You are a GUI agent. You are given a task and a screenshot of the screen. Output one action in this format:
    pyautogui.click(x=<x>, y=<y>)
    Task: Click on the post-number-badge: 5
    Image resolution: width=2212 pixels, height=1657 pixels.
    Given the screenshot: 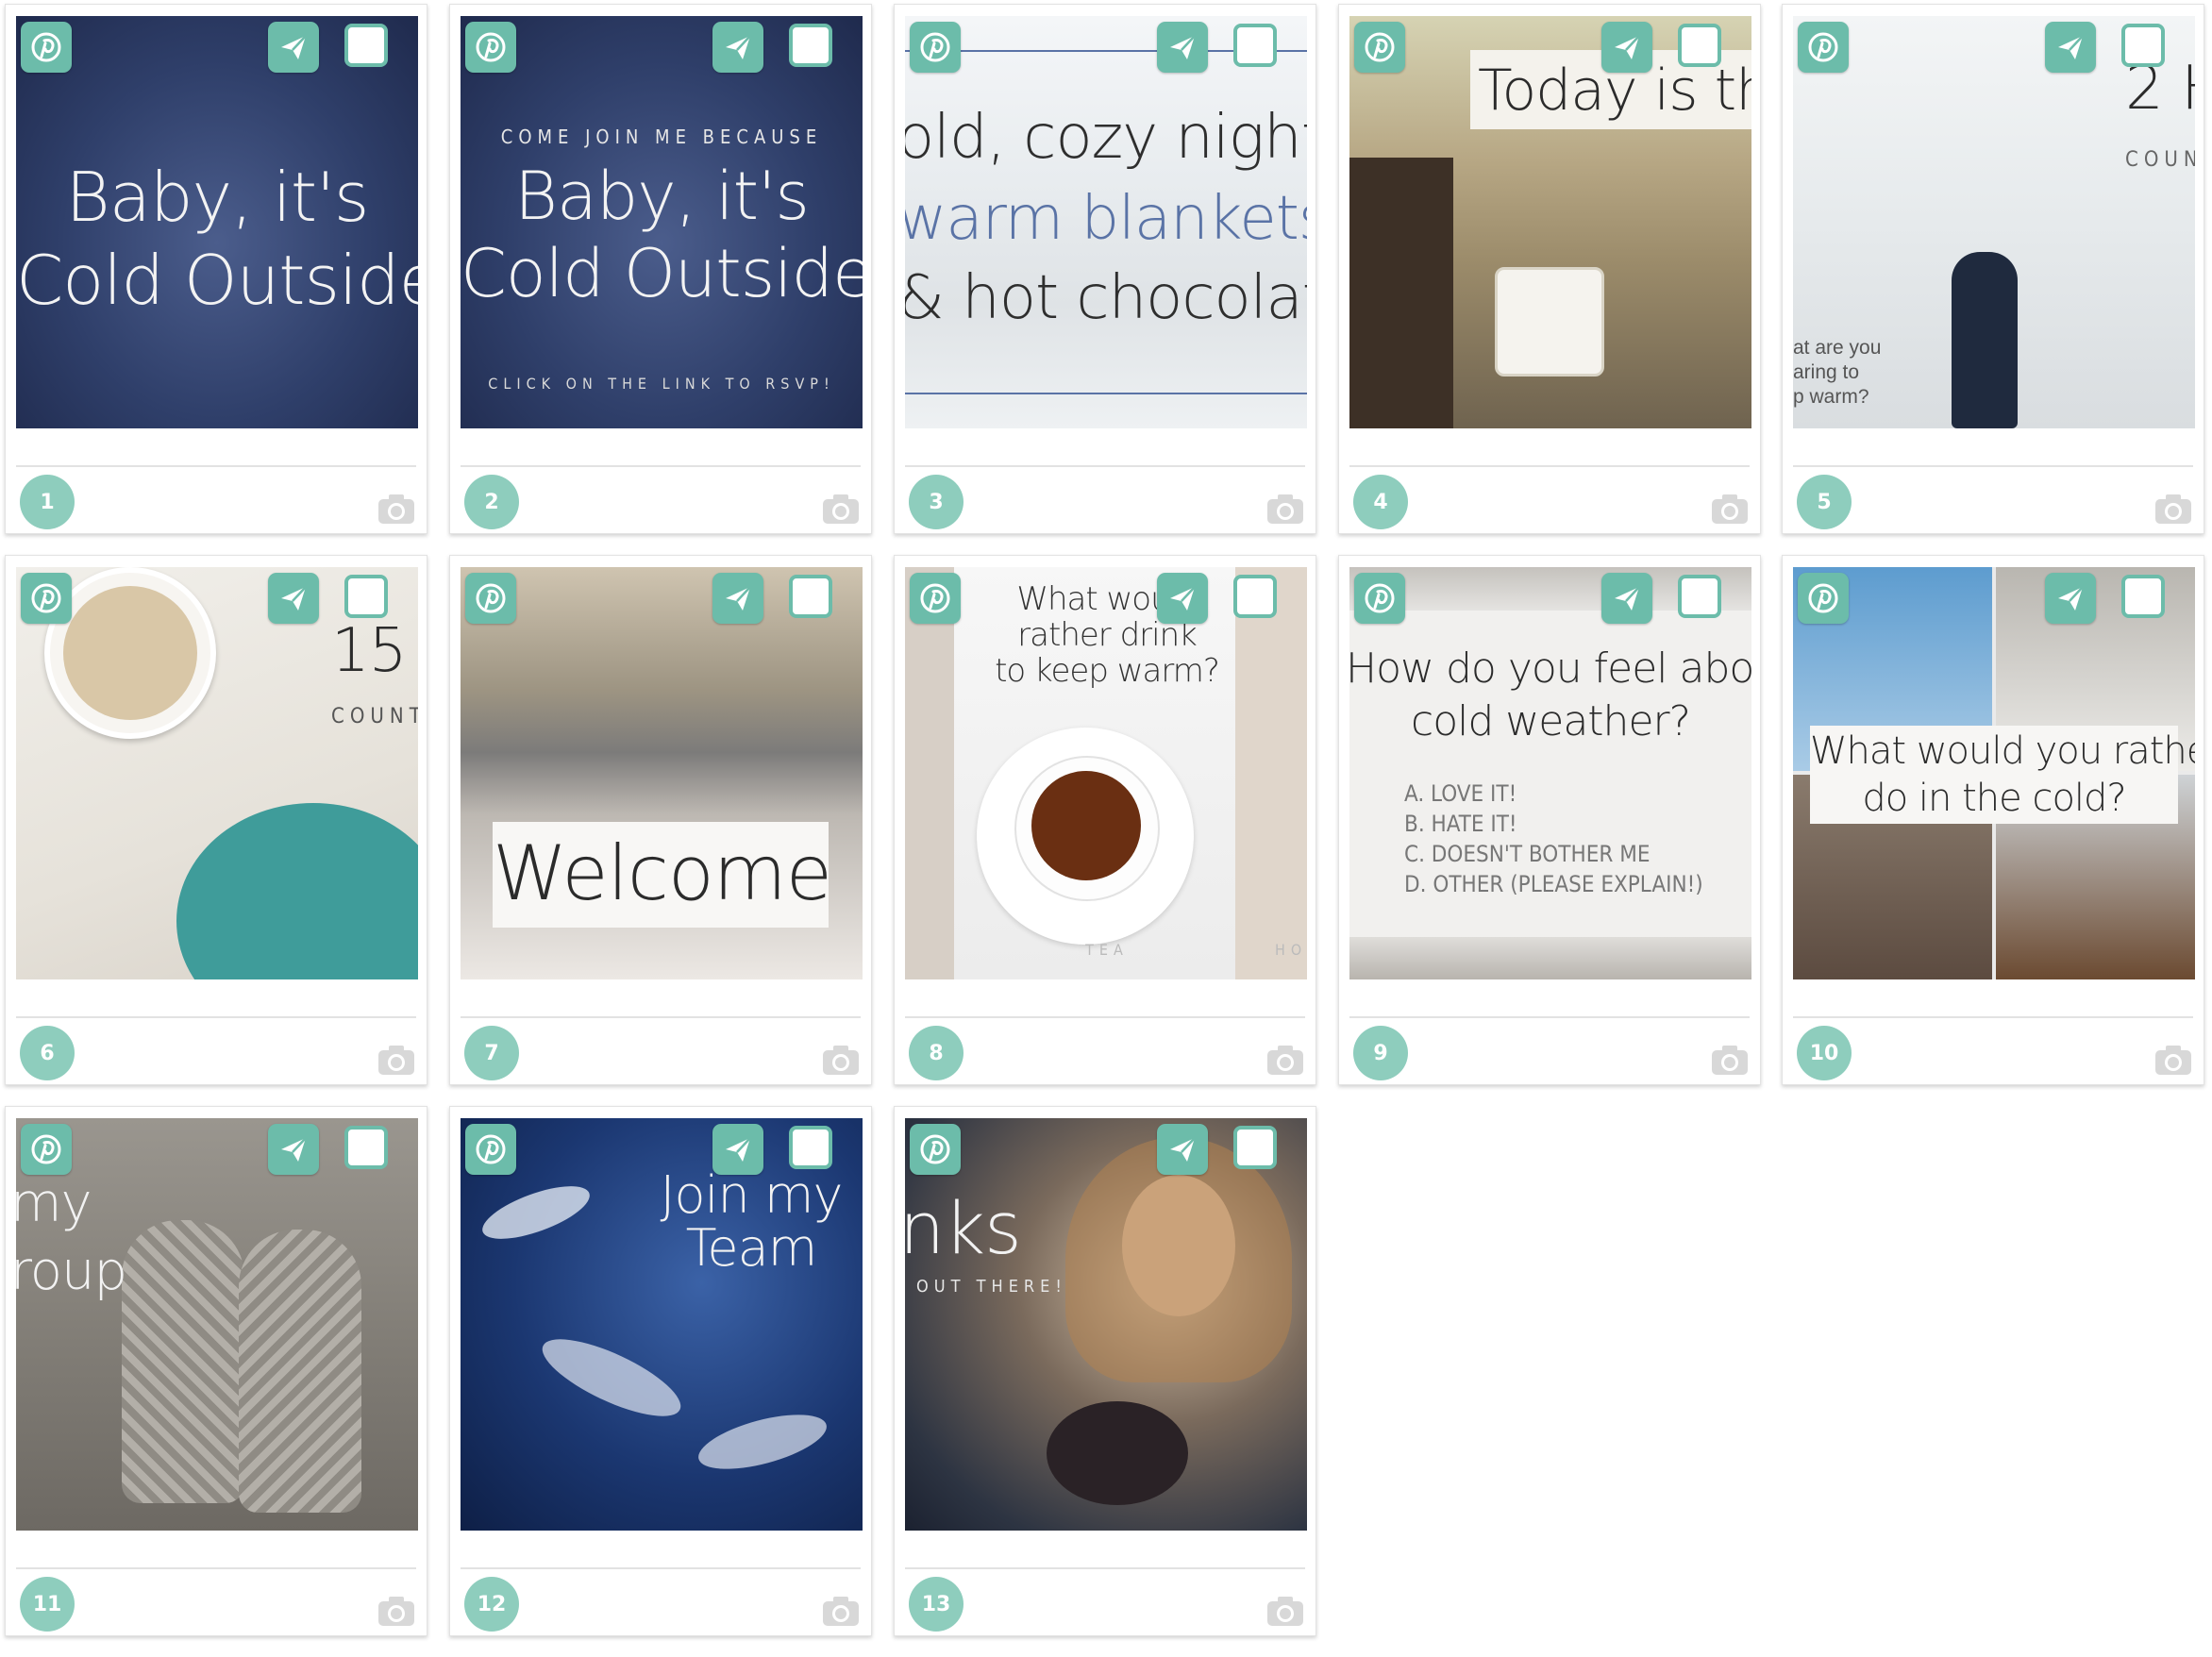 What is the action you would take?
    pyautogui.click(x=1824, y=502)
    